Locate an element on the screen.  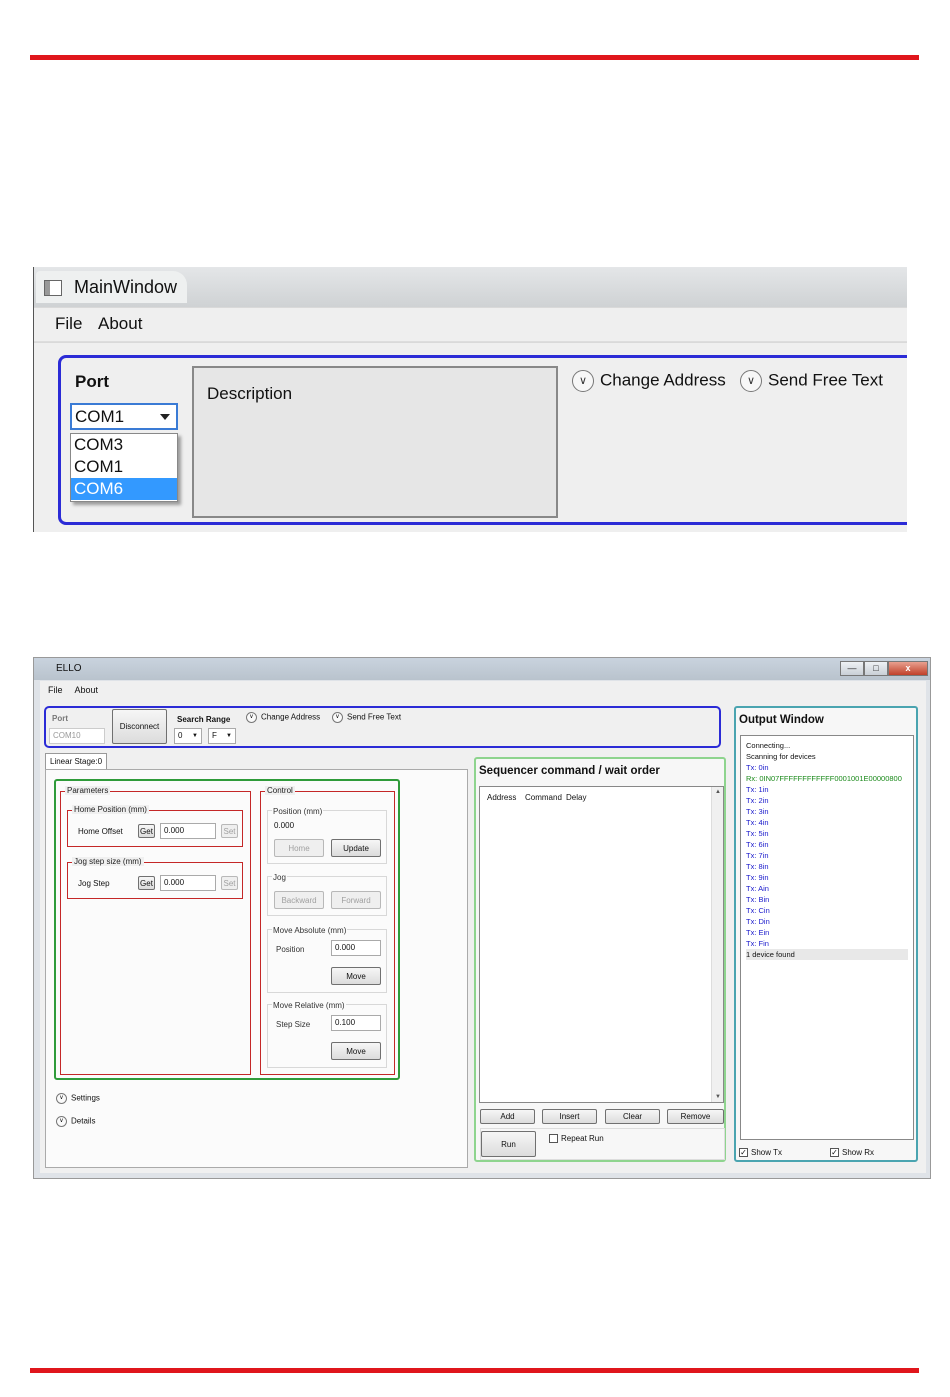
home-offset-label: Home Offset is located at coordinates (100, 831).